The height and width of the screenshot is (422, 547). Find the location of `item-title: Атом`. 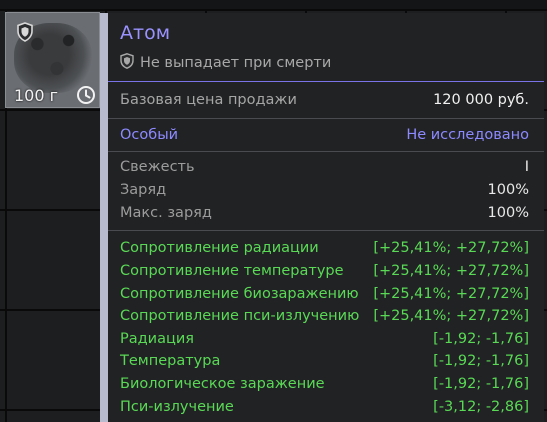

item-title: Атом is located at coordinates (145, 33).